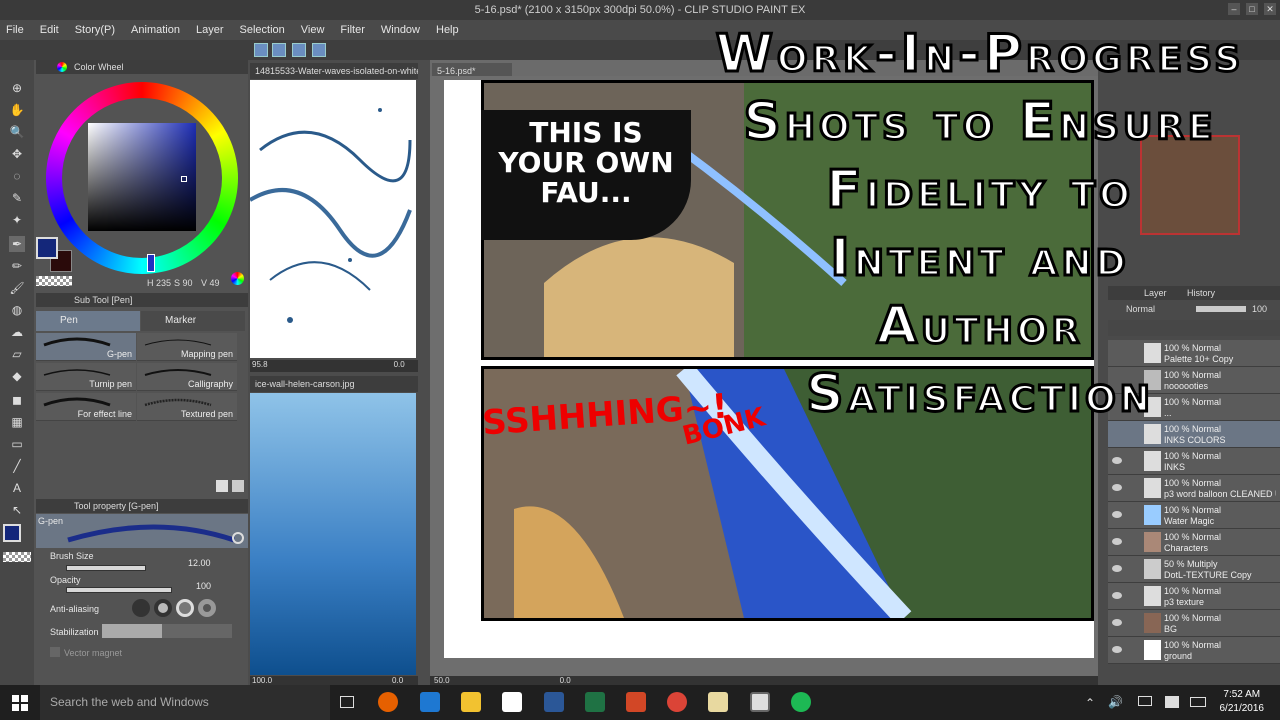 The image size is (1280, 720). Describe the element at coordinates (17, 310) in the screenshot. I see `airbrush-icon: ◍` at that location.